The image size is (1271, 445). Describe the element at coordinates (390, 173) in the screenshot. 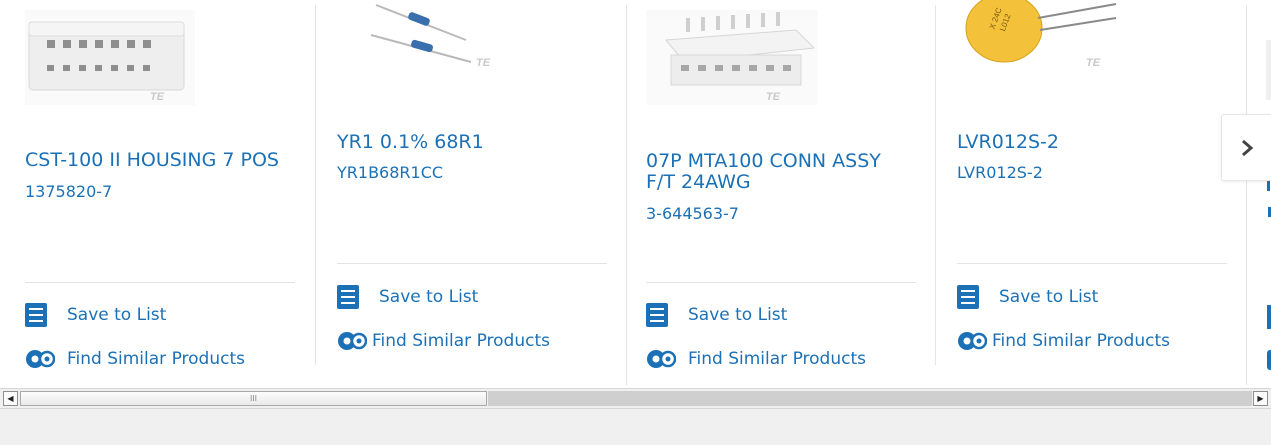

I see `part-number: YR1B68R1CC` at that location.